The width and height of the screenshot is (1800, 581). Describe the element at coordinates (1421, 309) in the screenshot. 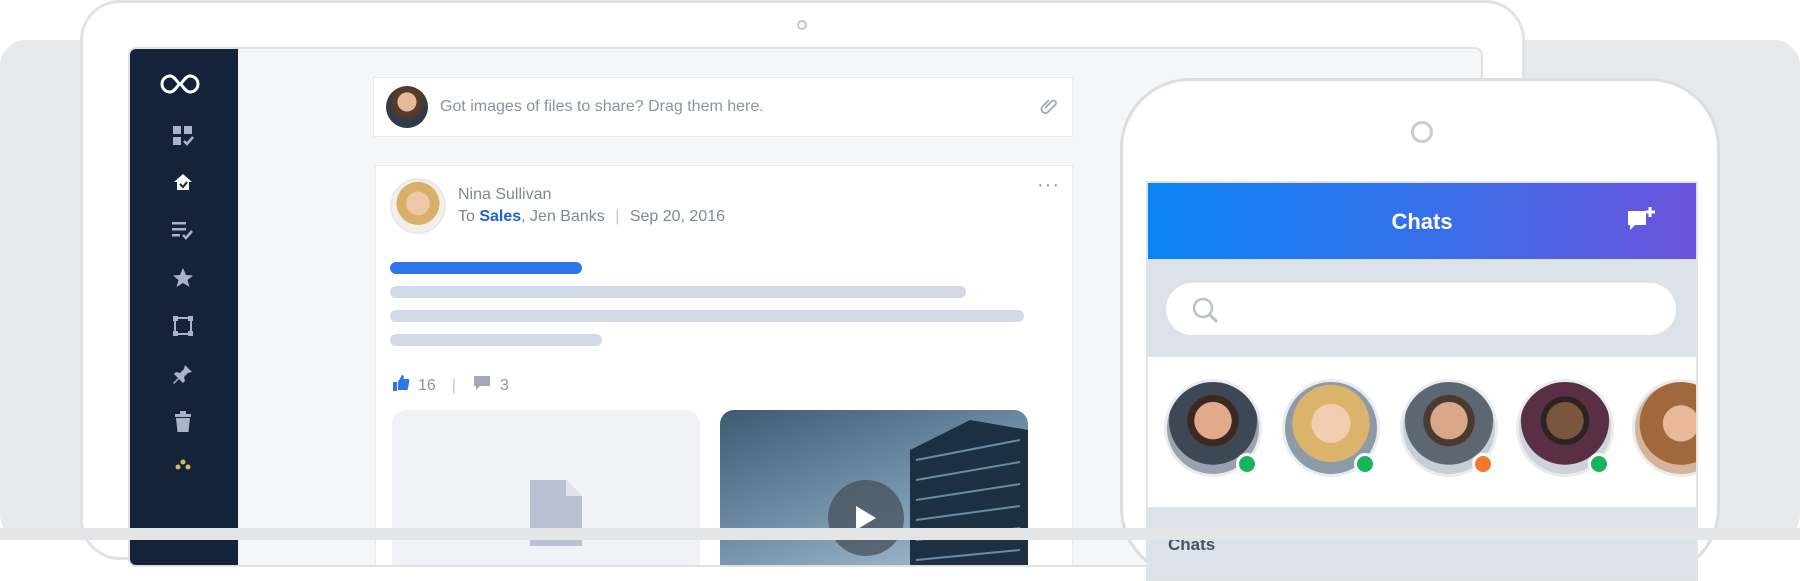

I see `phone-search-input` at that location.